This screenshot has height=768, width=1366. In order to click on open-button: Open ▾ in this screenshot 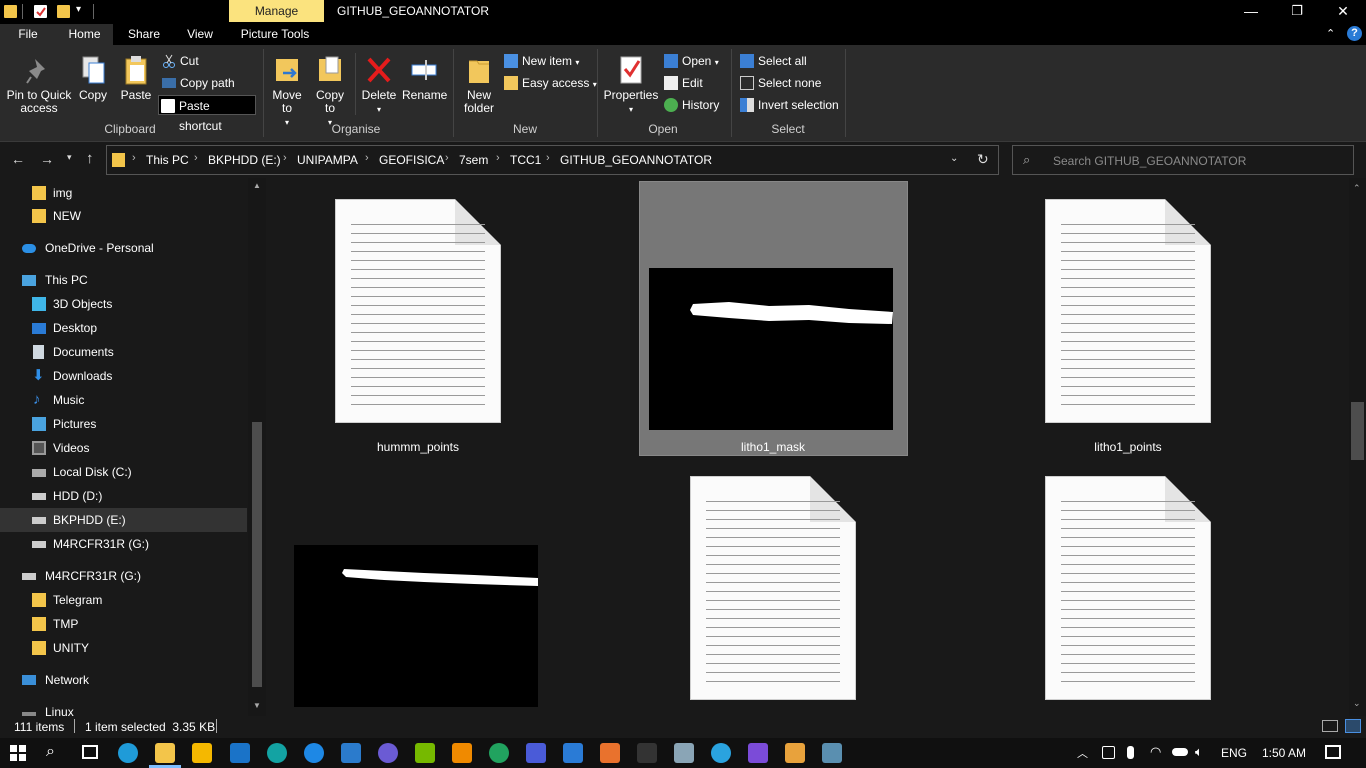, I will do `click(690, 61)`.